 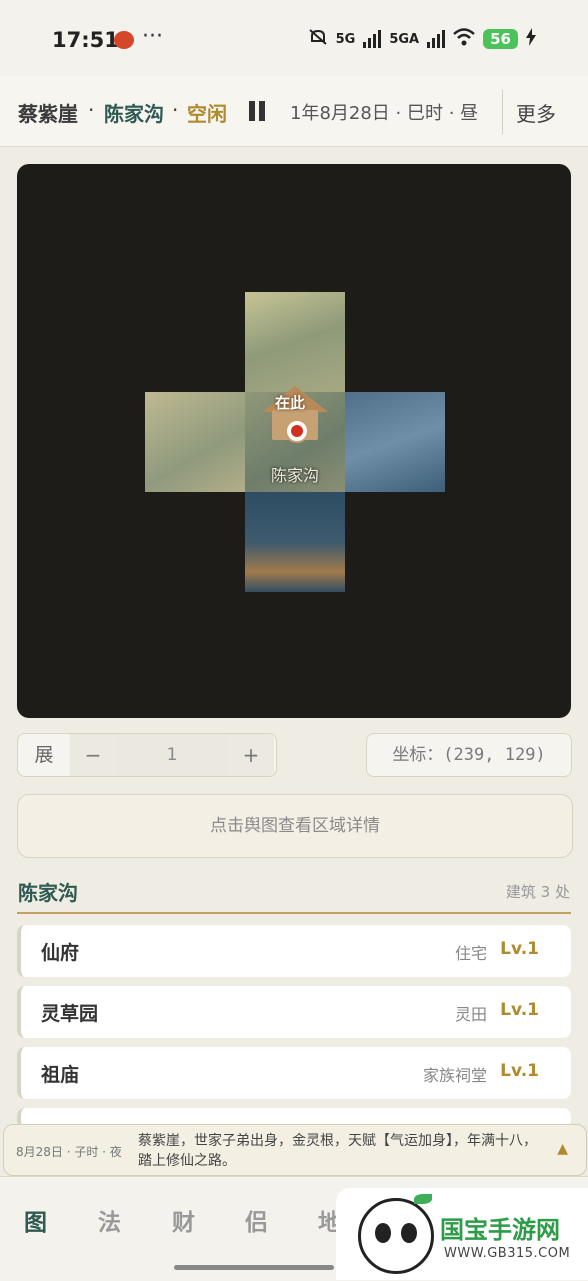 What do you see at coordinates (423, 1199) in the screenshot?
I see `leaf-icon` at bounding box center [423, 1199].